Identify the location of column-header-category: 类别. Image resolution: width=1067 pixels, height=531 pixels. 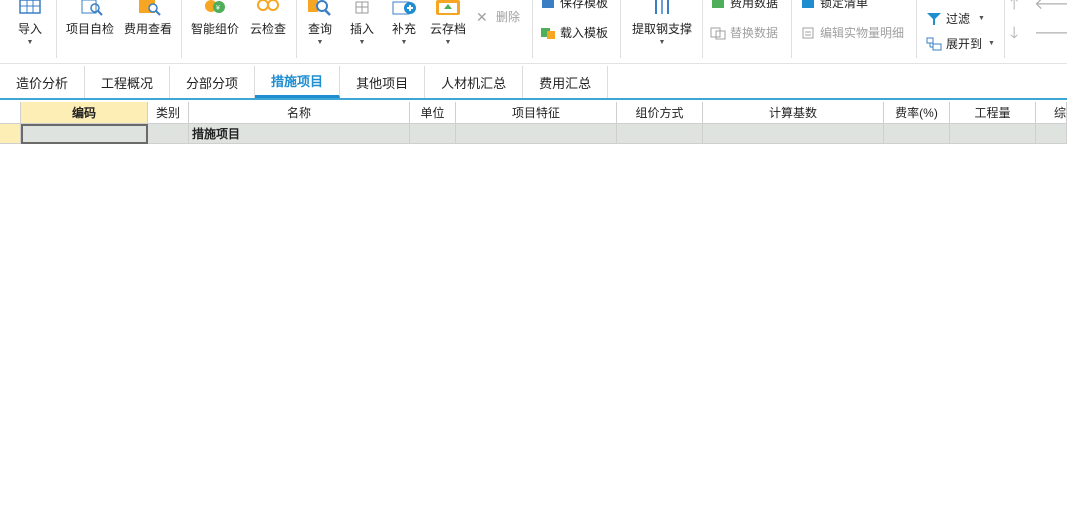
(168, 113).